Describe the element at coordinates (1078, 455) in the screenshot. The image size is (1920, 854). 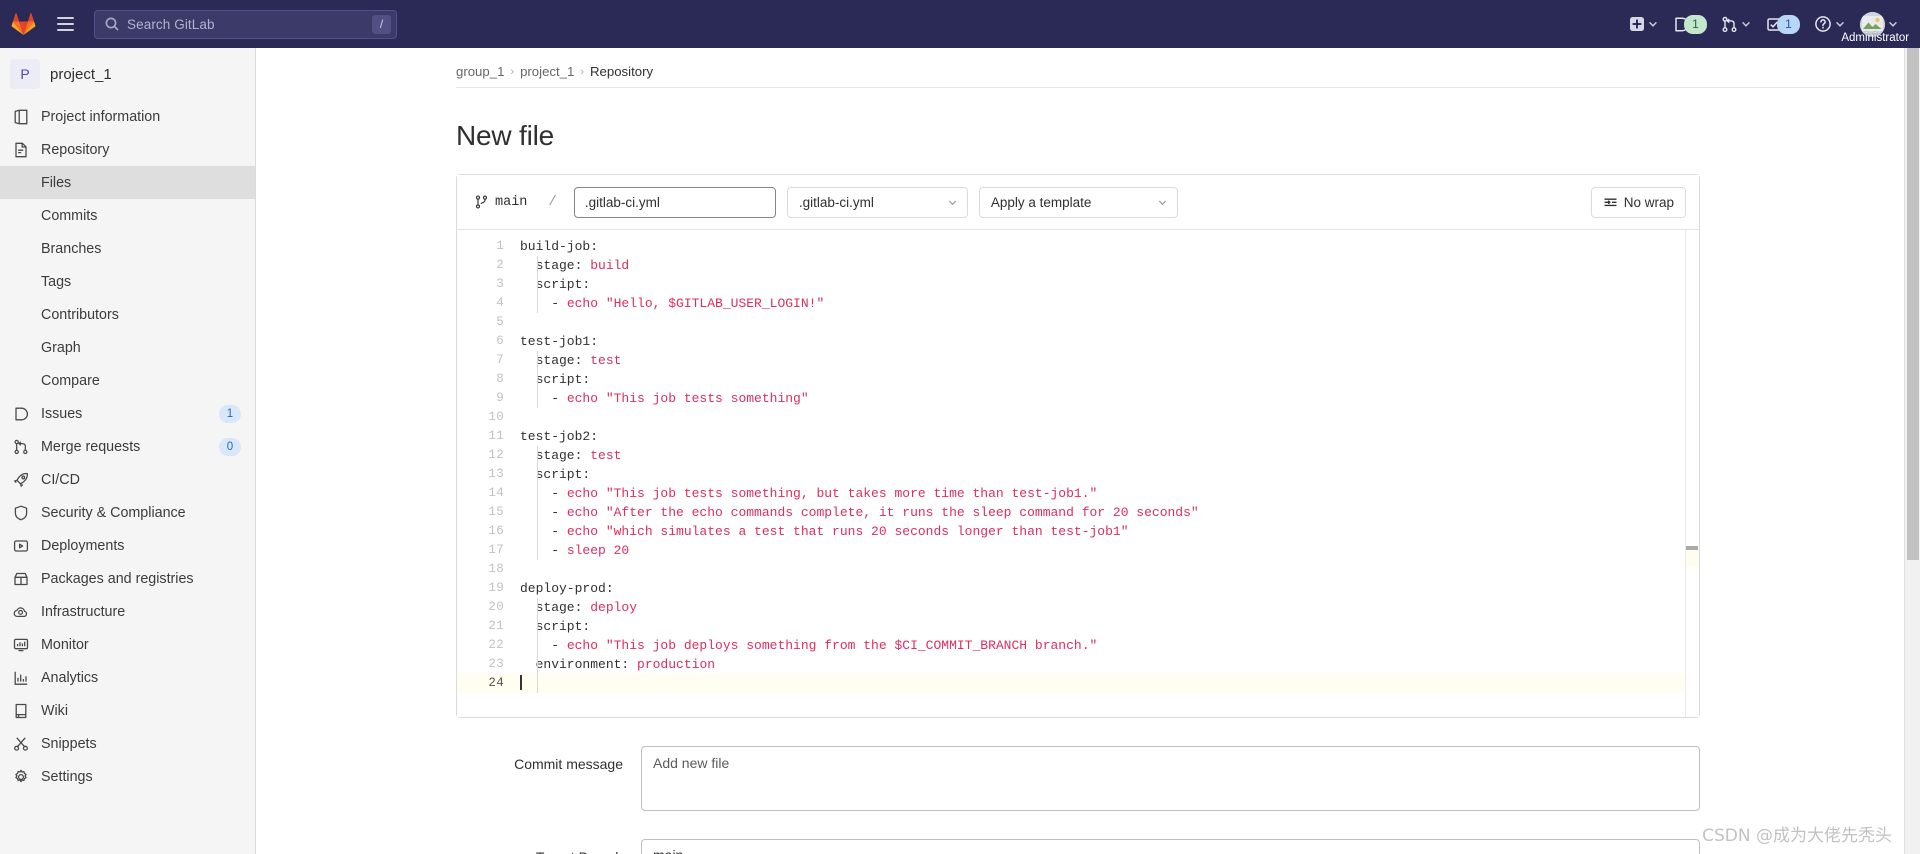
I see `code-line: 12 stage: test` at that location.